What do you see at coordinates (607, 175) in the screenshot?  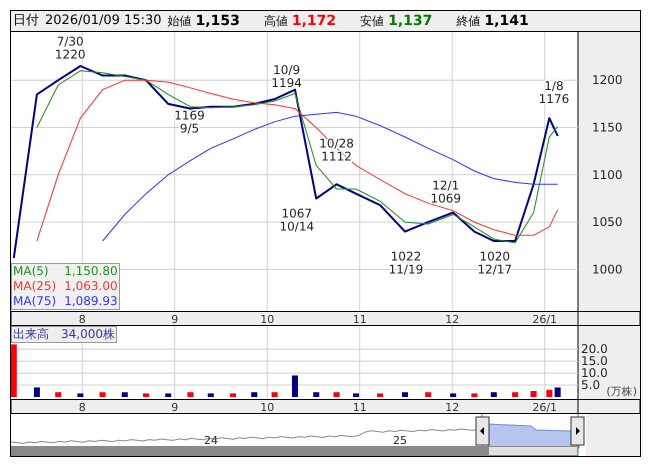 I see `axis-label: 1100` at bounding box center [607, 175].